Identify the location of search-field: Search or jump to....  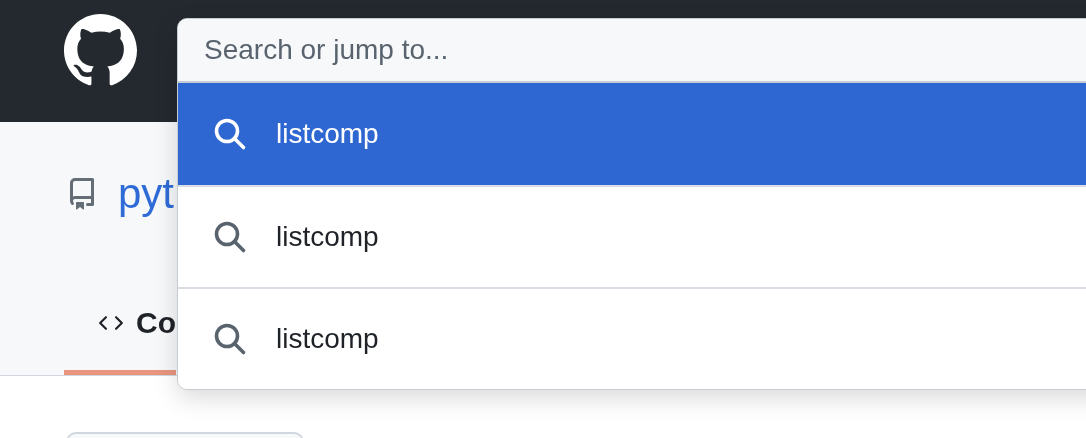
(632, 51).